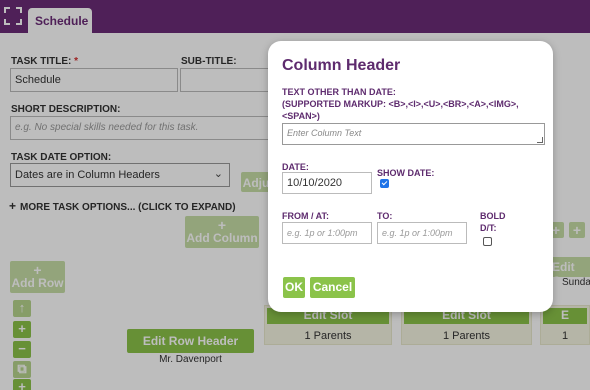  I want to click on from-at-input: e.g. 1p or 1:00pm, so click(327, 233).